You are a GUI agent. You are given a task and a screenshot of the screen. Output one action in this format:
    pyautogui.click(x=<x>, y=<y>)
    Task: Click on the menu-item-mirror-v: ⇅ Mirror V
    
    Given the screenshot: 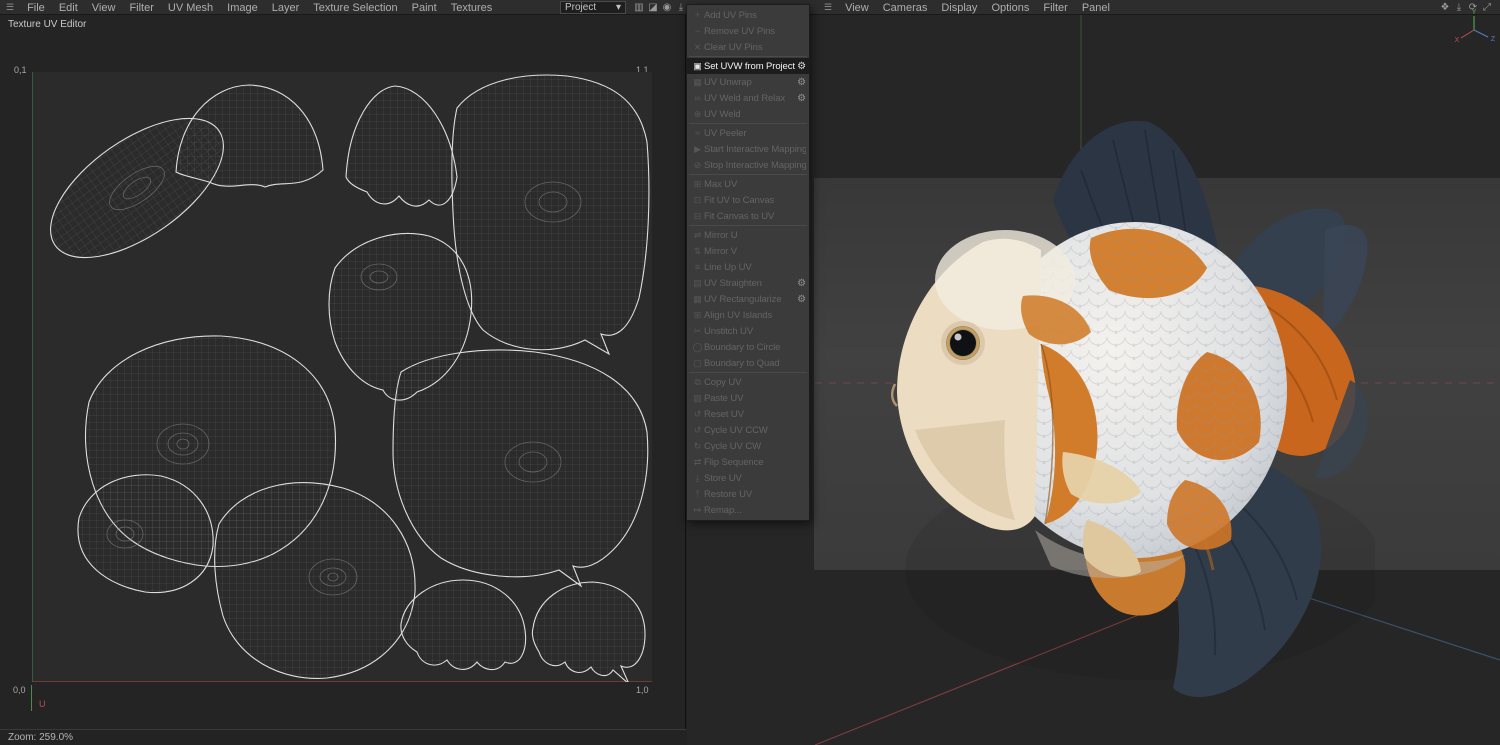 What is the action you would take?
    pyautogui.click(x=748, y=251)
    